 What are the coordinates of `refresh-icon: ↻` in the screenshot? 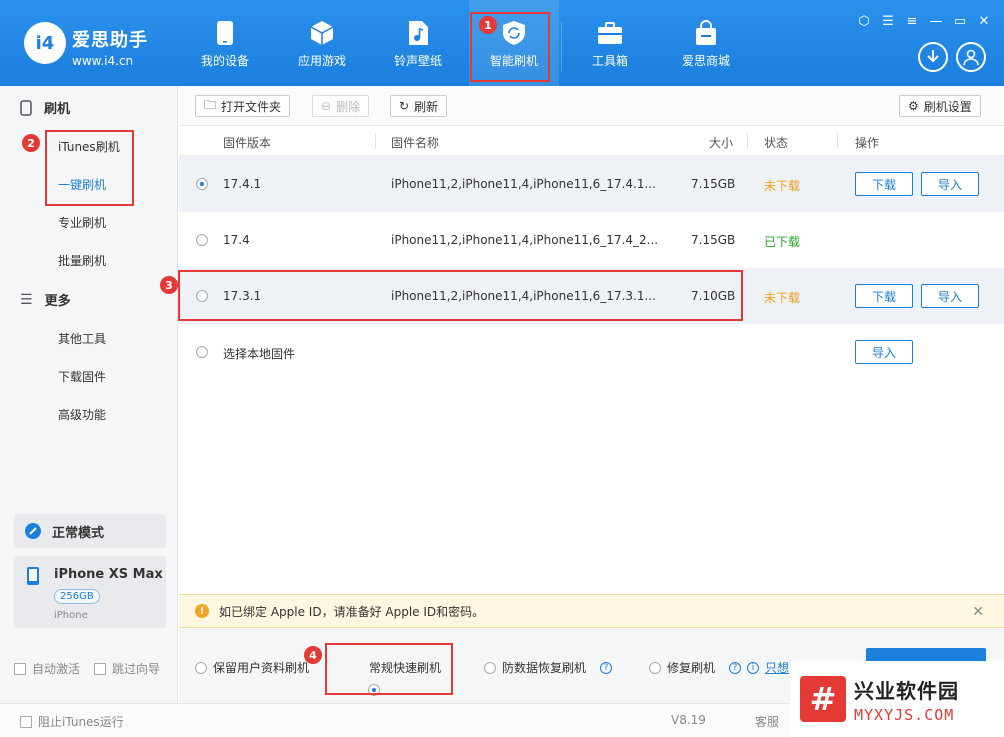 It's located at (404, 106).